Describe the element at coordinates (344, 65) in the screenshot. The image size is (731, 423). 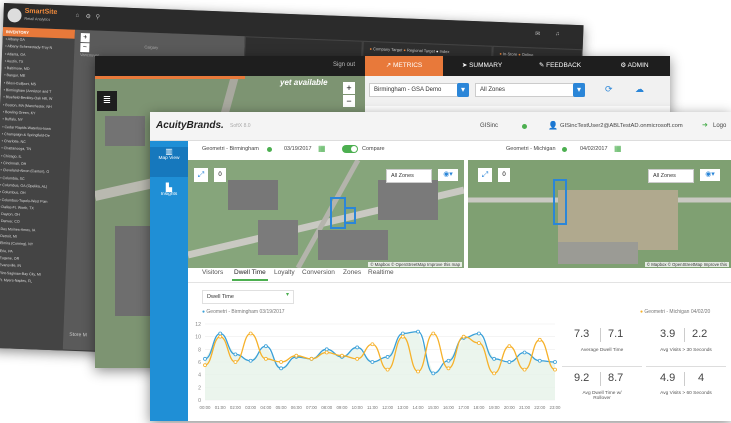
I see `signout-link: Sign out` at that location.